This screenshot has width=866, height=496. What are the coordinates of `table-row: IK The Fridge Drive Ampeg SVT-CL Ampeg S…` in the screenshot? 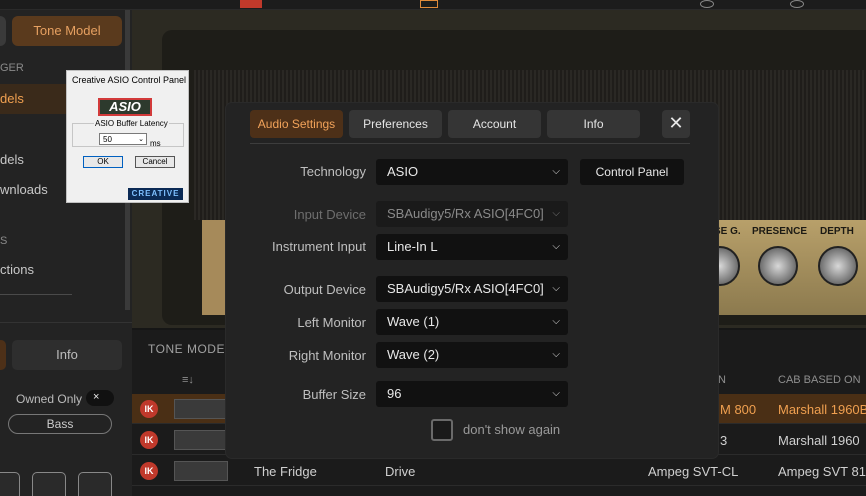 It's located at (499, 471).